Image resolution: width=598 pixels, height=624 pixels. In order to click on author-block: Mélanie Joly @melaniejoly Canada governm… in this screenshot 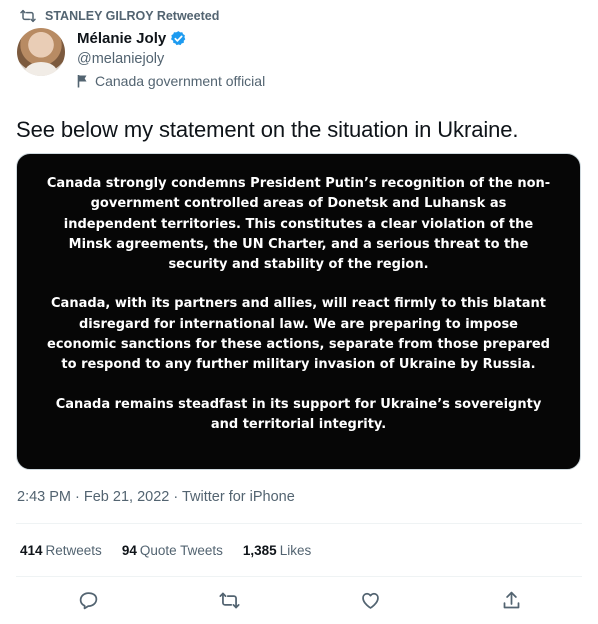, I will do `click(141, 58)`.